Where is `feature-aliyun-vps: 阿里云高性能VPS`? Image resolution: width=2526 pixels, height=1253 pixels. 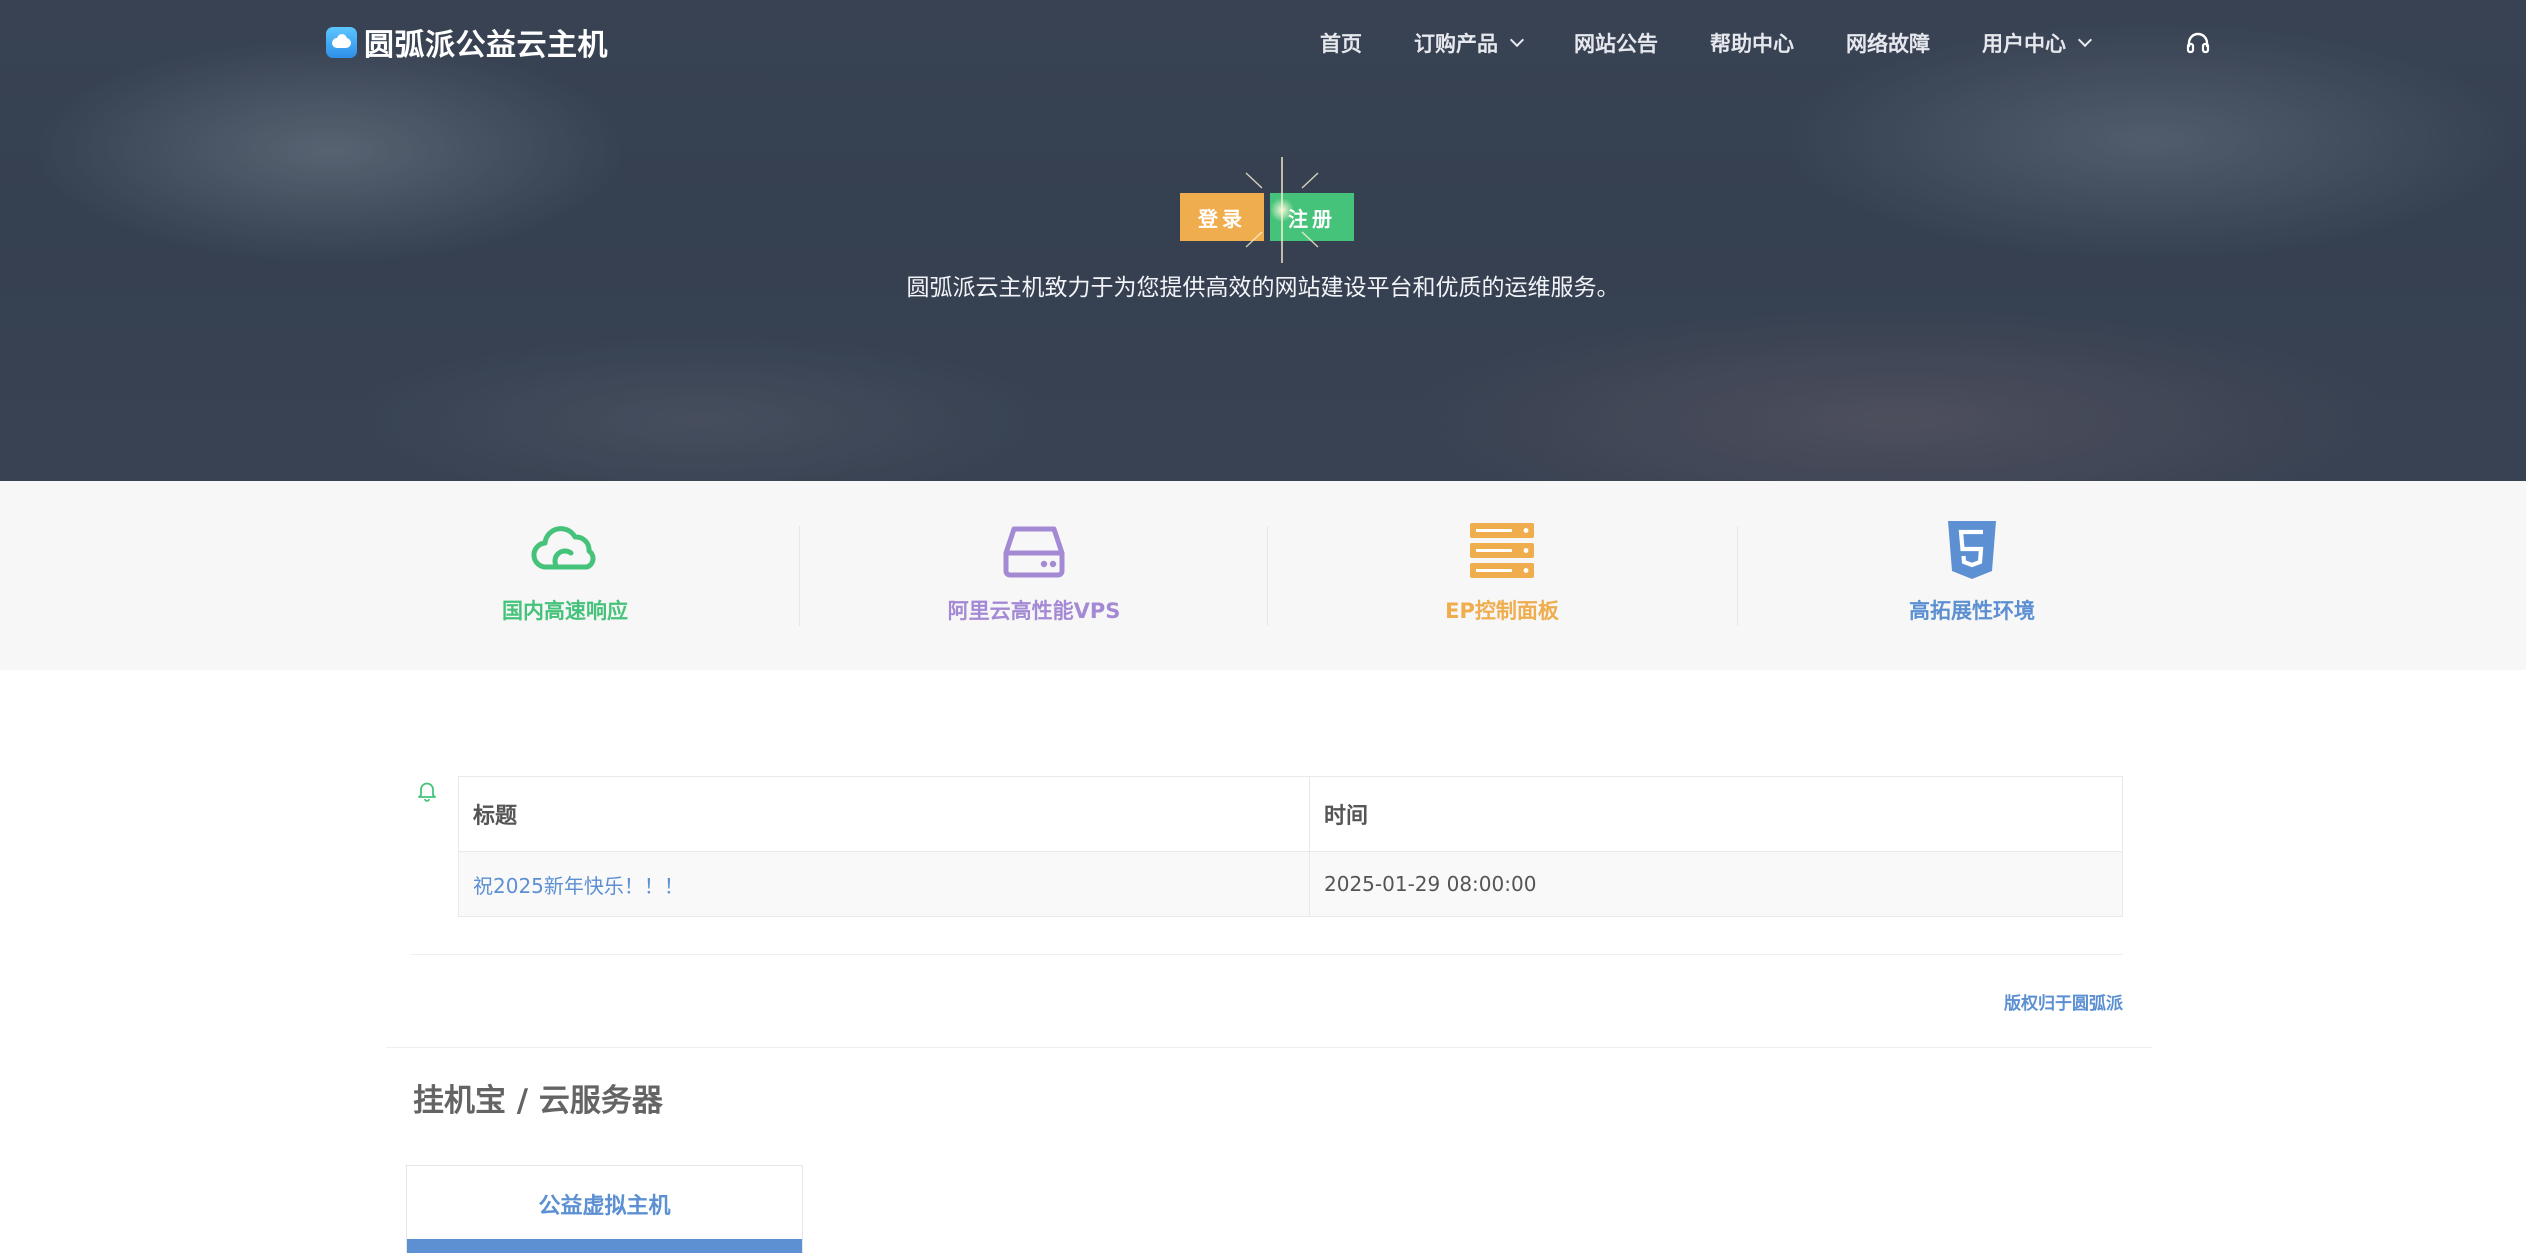
feature-aliyun-vps: 阿里云高性能VPS is located at coordinates (1034, 576).